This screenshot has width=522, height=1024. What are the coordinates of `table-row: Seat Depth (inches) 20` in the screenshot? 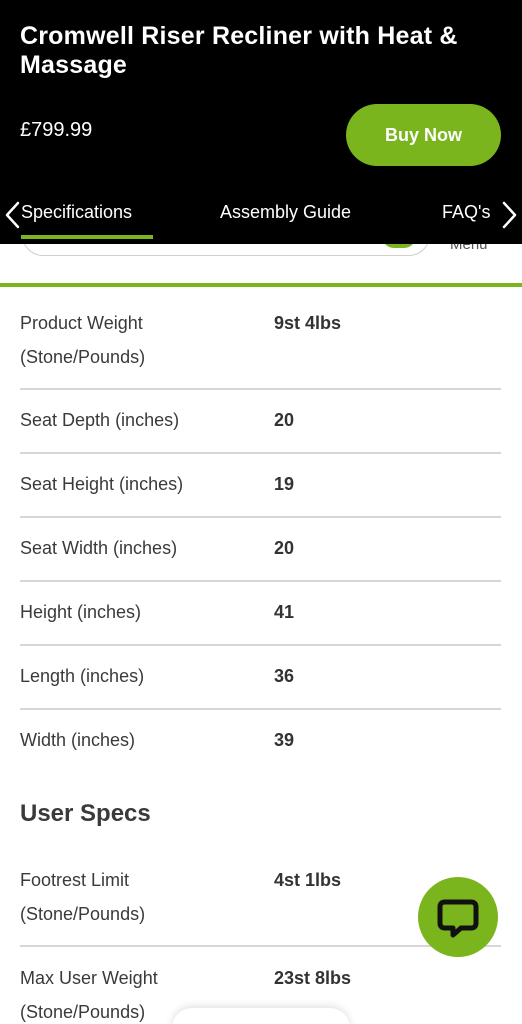 It's located at (260, 428).